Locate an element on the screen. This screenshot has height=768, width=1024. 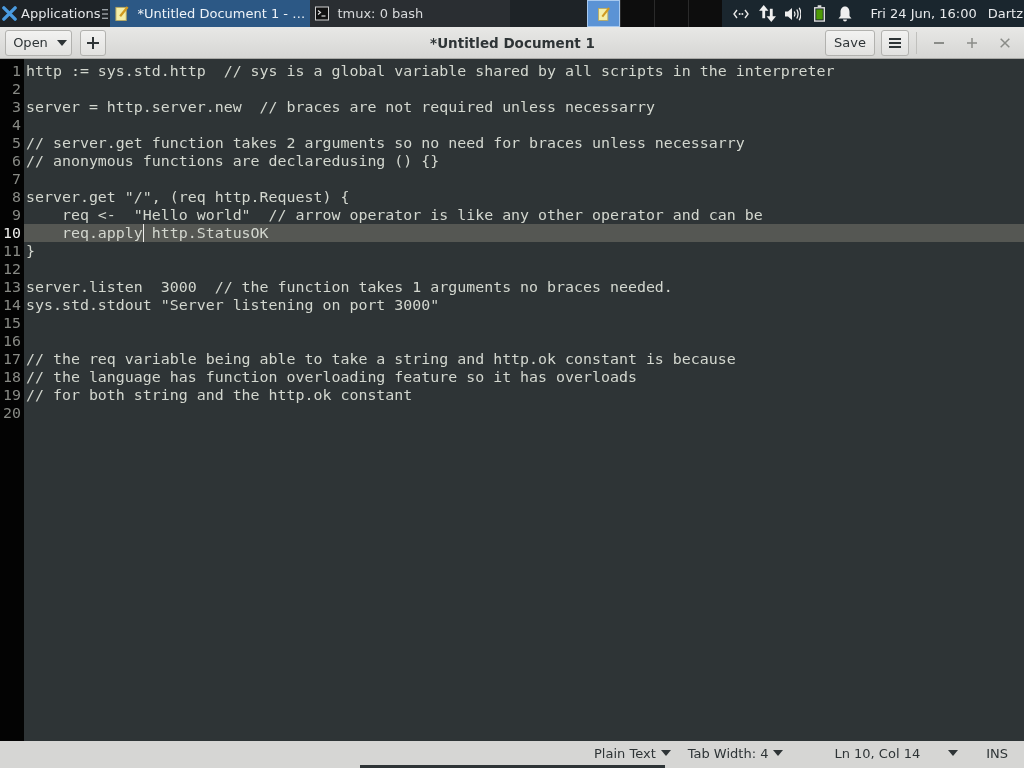
clock: Fri 24 Jun, 16:00 is located at coordinates (923, 13).